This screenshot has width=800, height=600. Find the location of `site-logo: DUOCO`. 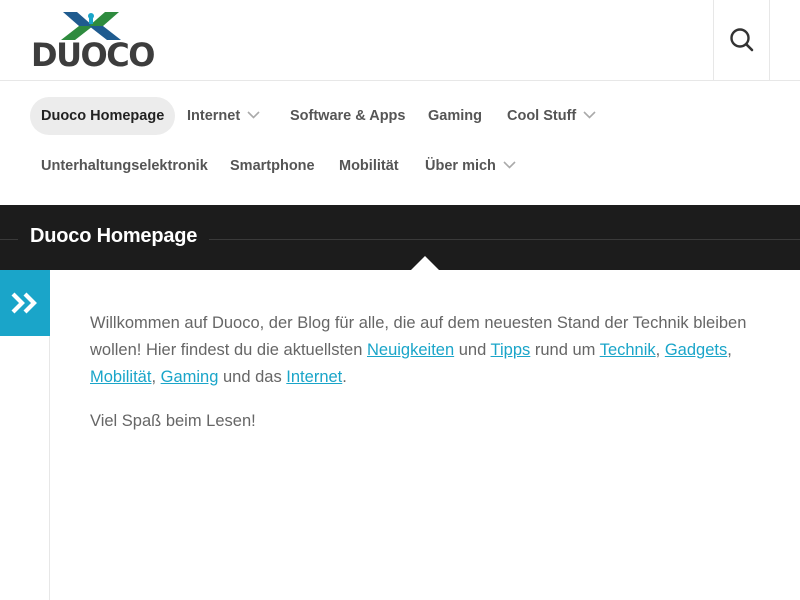

site-logo: DUOCO is located at coordinates (93, 42).